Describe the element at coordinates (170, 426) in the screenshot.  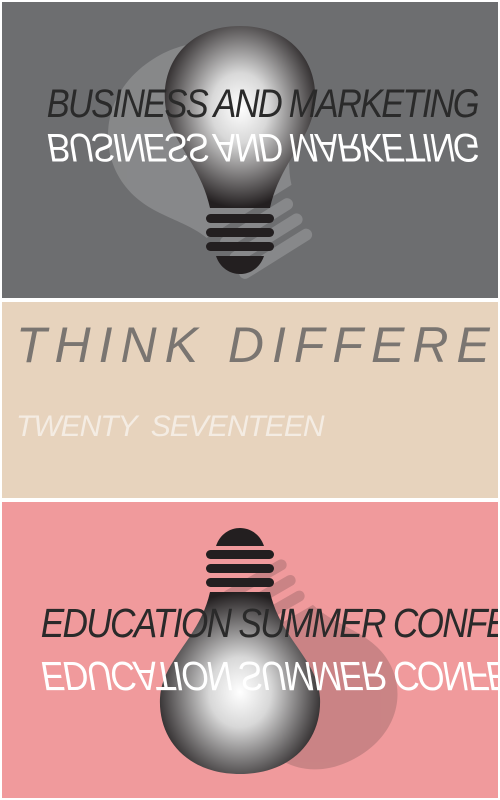
I see `year-line: TWENTY SEVENTEEN` at that location.